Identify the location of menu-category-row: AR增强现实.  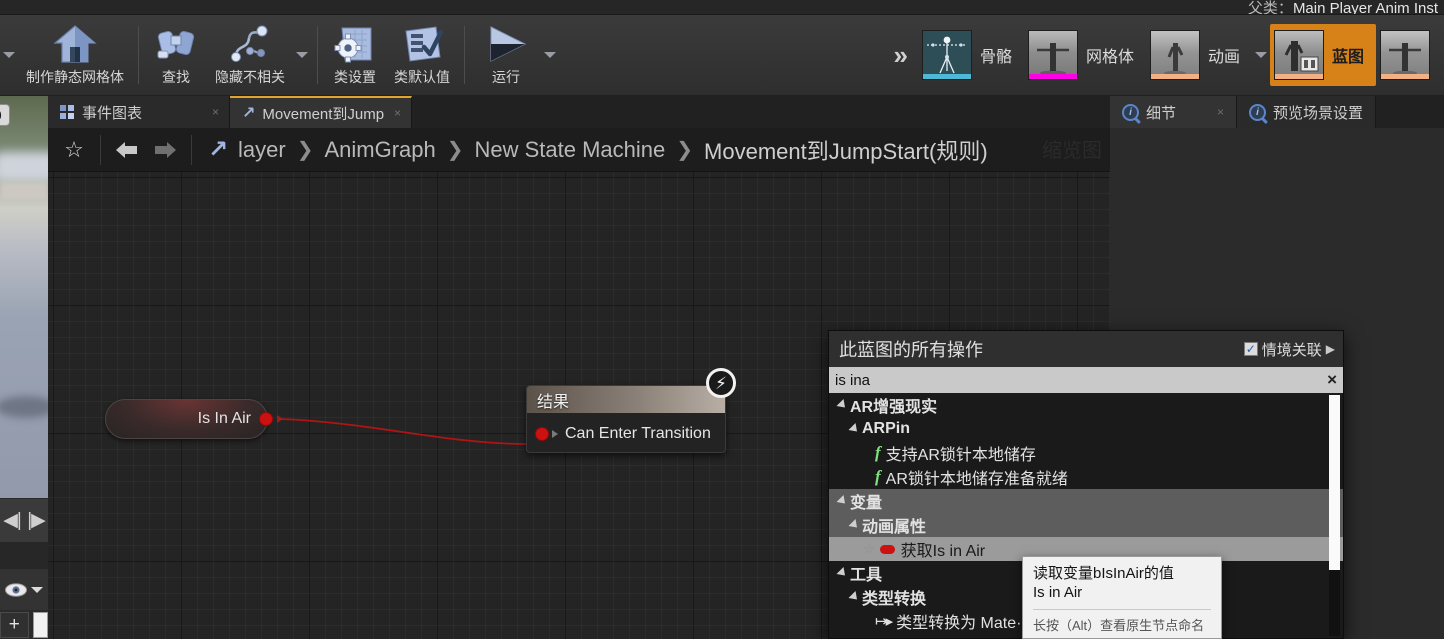
(1086, 405).